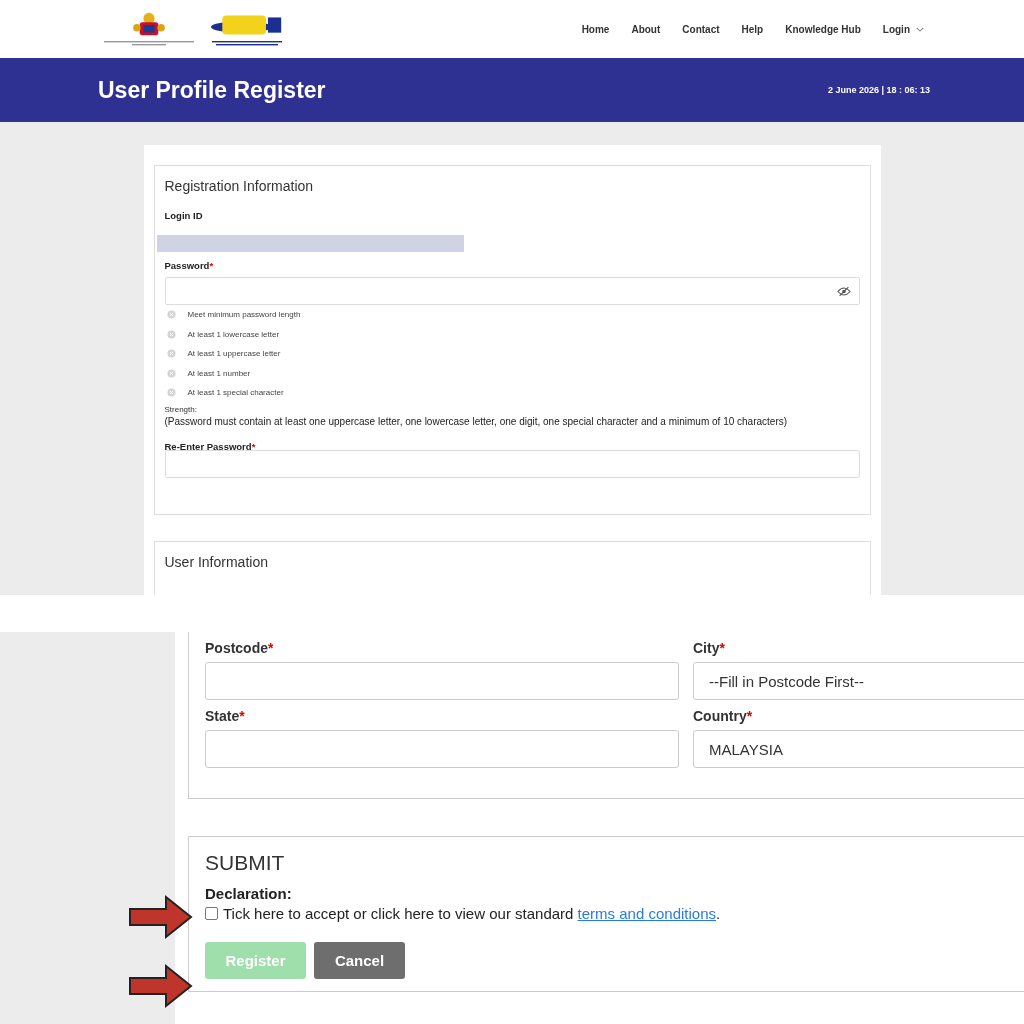  Describe the element at coordinates (476, 421) in the screenshot. I see `password-hint: (Password must contain at least one uppercase letter, one lowercase letter, one digit, one special character and a minimum of 10 characters)` at that location.